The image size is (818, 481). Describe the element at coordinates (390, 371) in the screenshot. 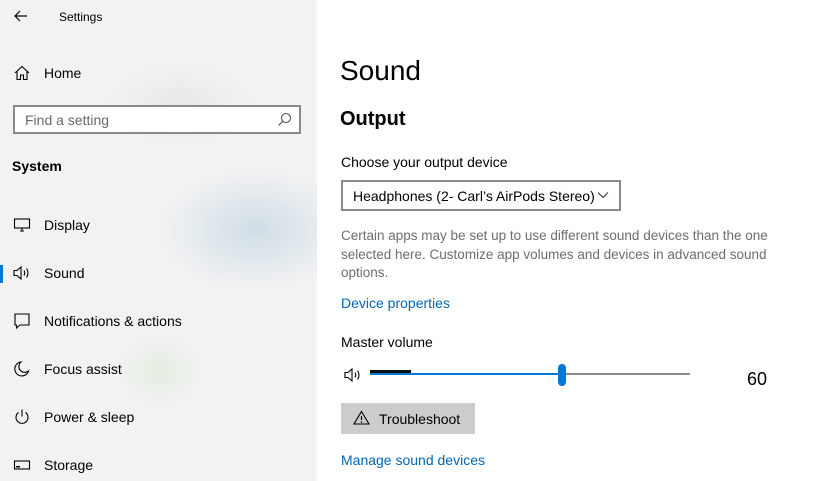

I see `volume-peak-meter` at that location.